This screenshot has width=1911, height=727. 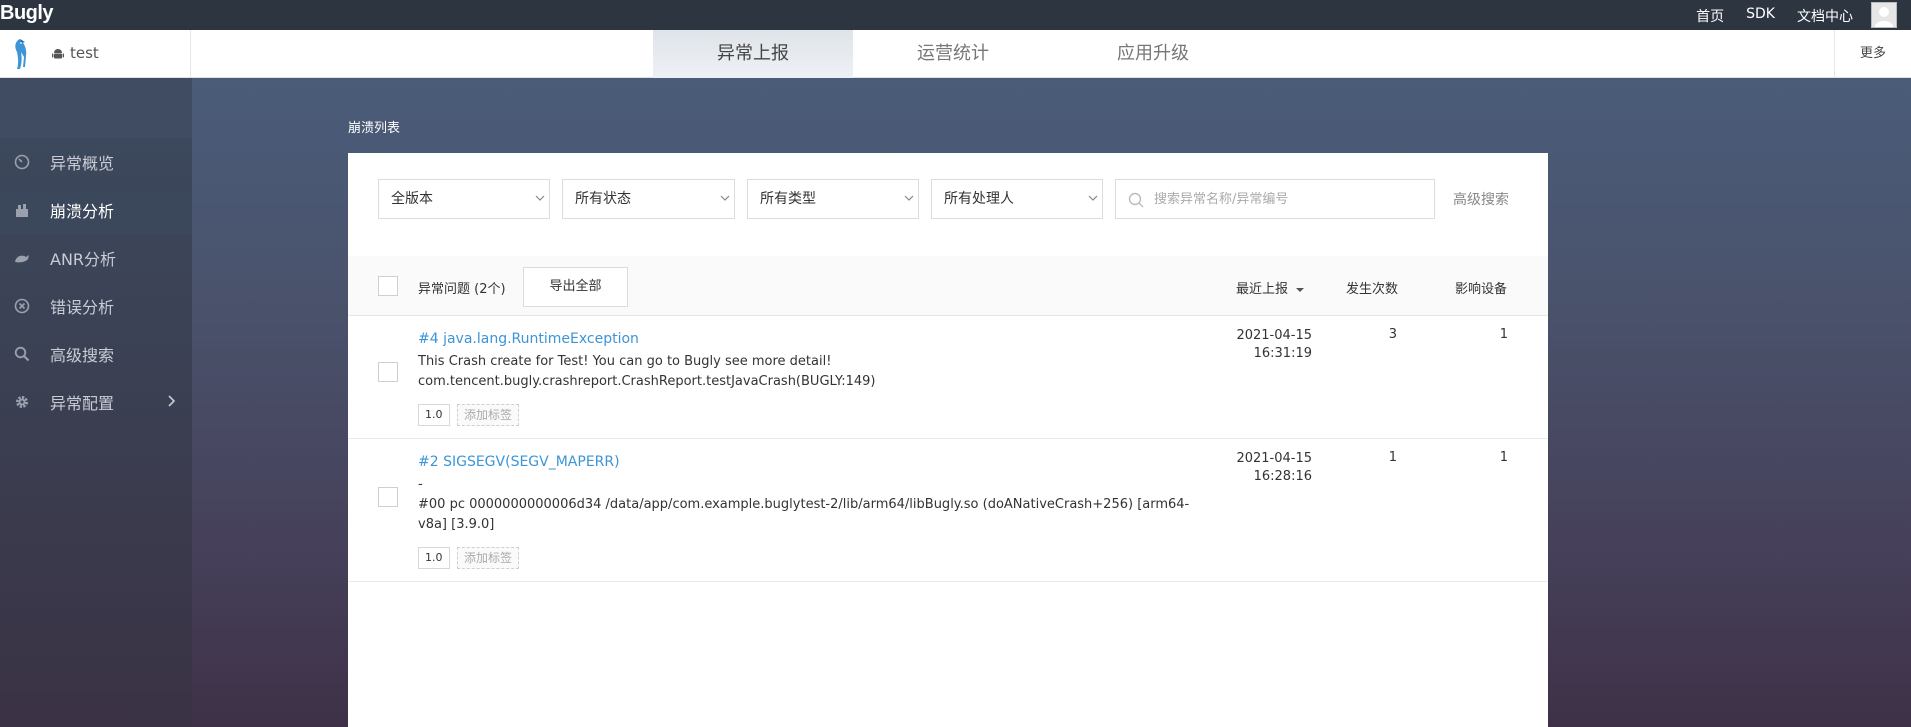 I want to click on status-select: 所有状态, so click(x=648, y=199).